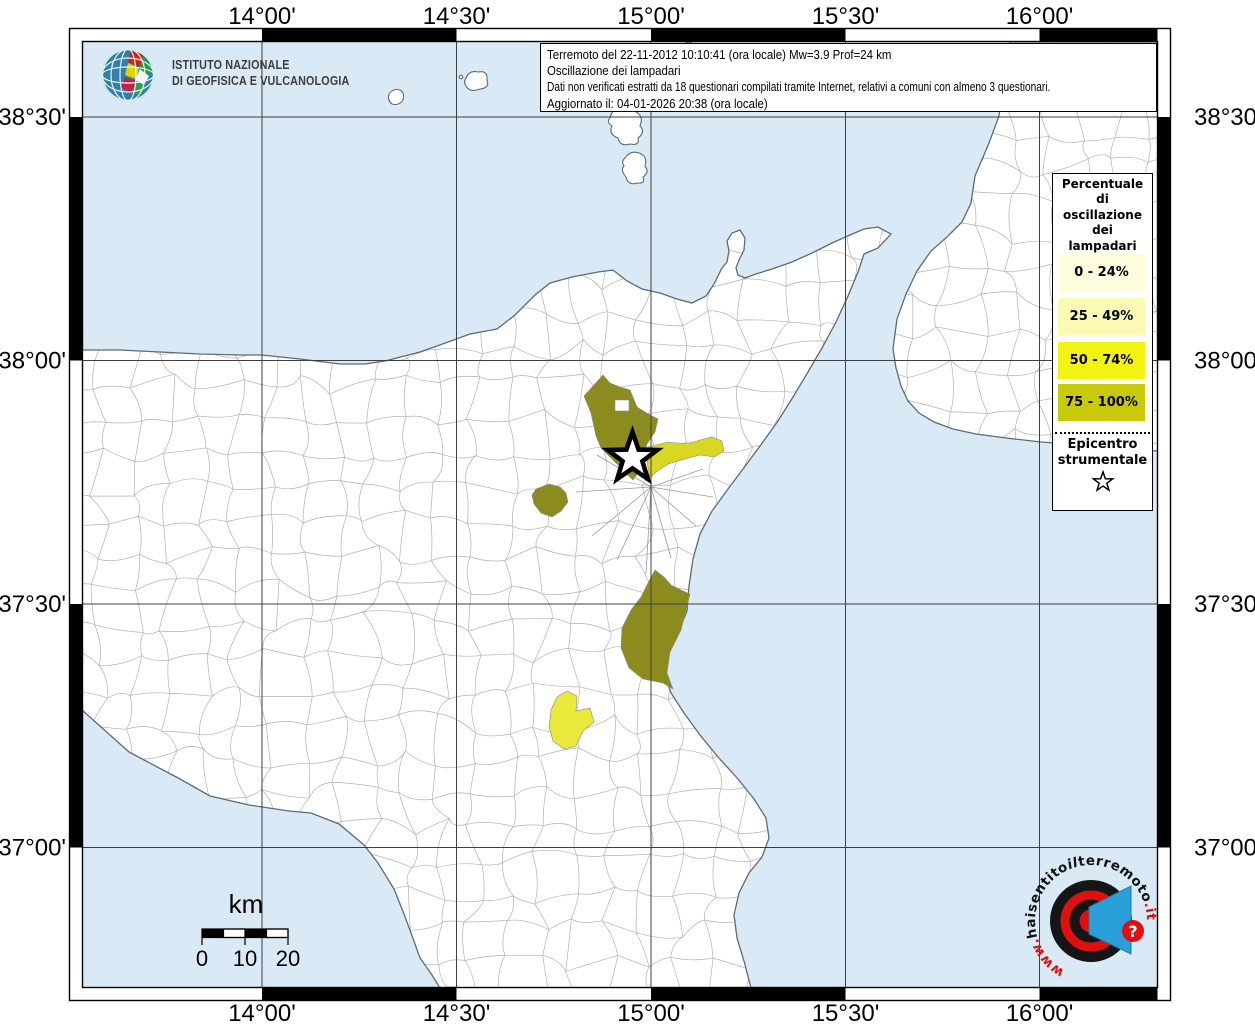  Describe the element at coordinates (651, 16) in the screenshot. I see `axis-top-2: 15°00'` at that location.